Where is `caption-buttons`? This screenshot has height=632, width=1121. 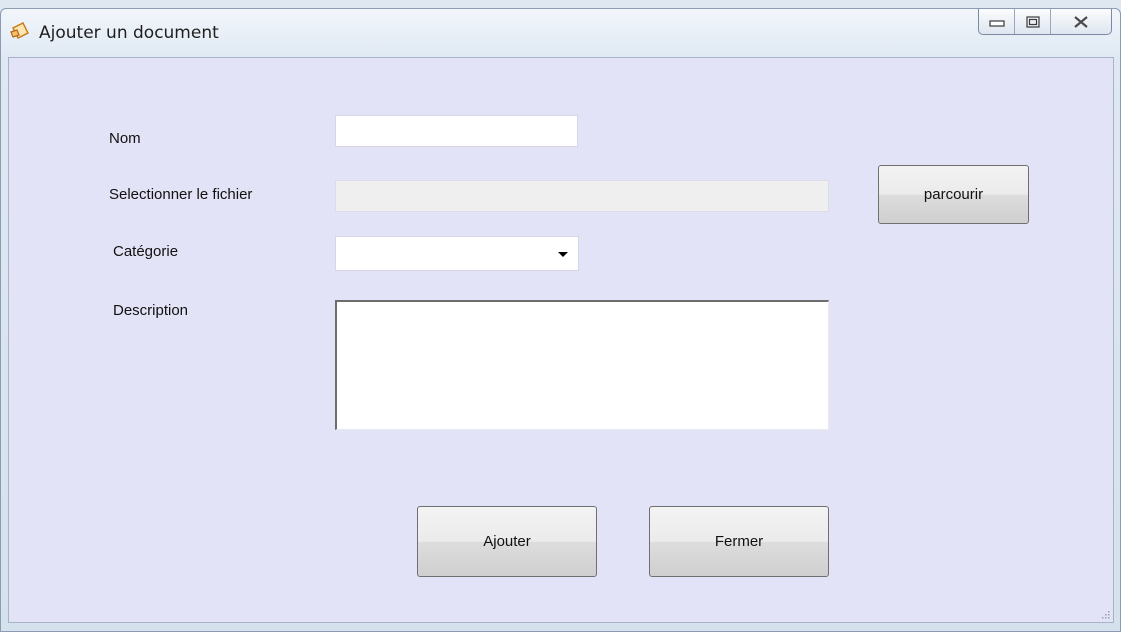 caption-buttons is located at coordinates (1045, 22).